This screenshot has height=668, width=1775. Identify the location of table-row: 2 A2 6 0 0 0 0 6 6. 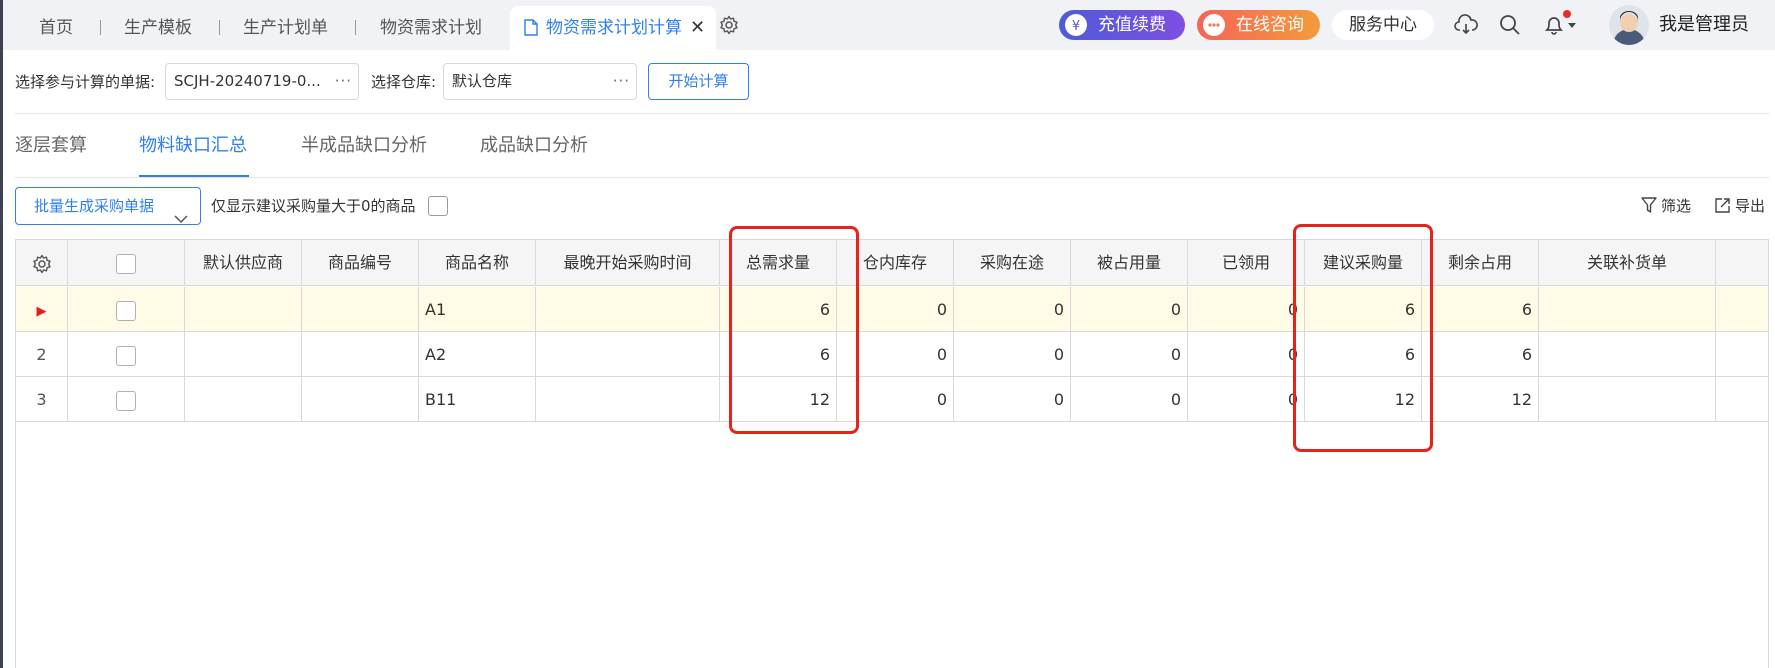
(892, 354).